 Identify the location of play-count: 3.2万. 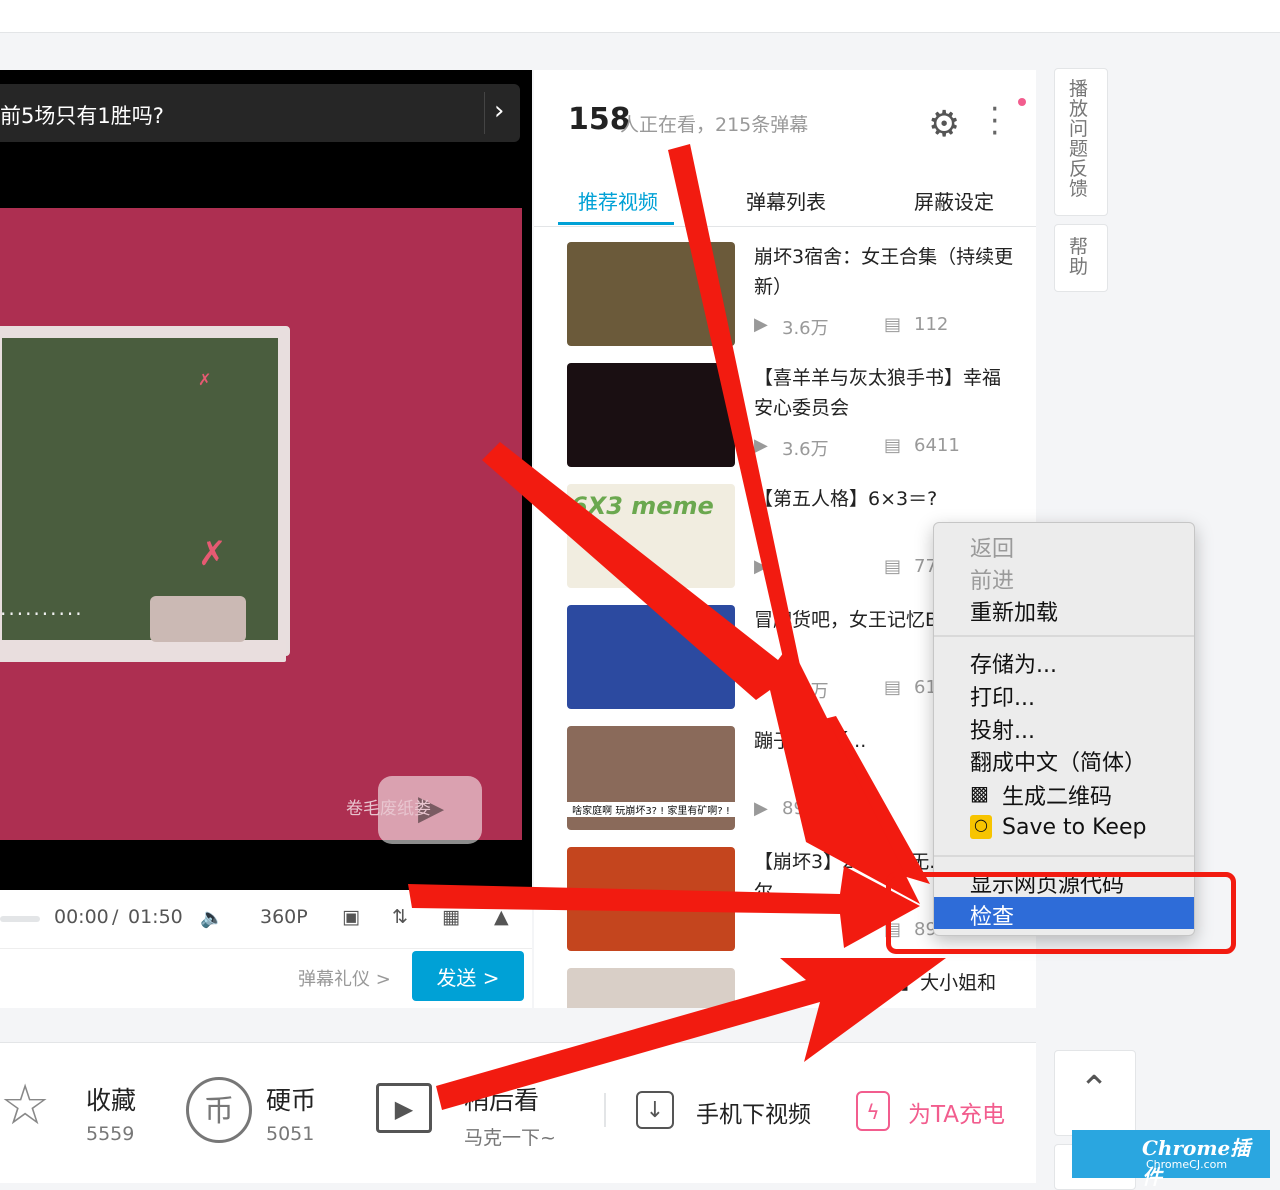
(805, 691).